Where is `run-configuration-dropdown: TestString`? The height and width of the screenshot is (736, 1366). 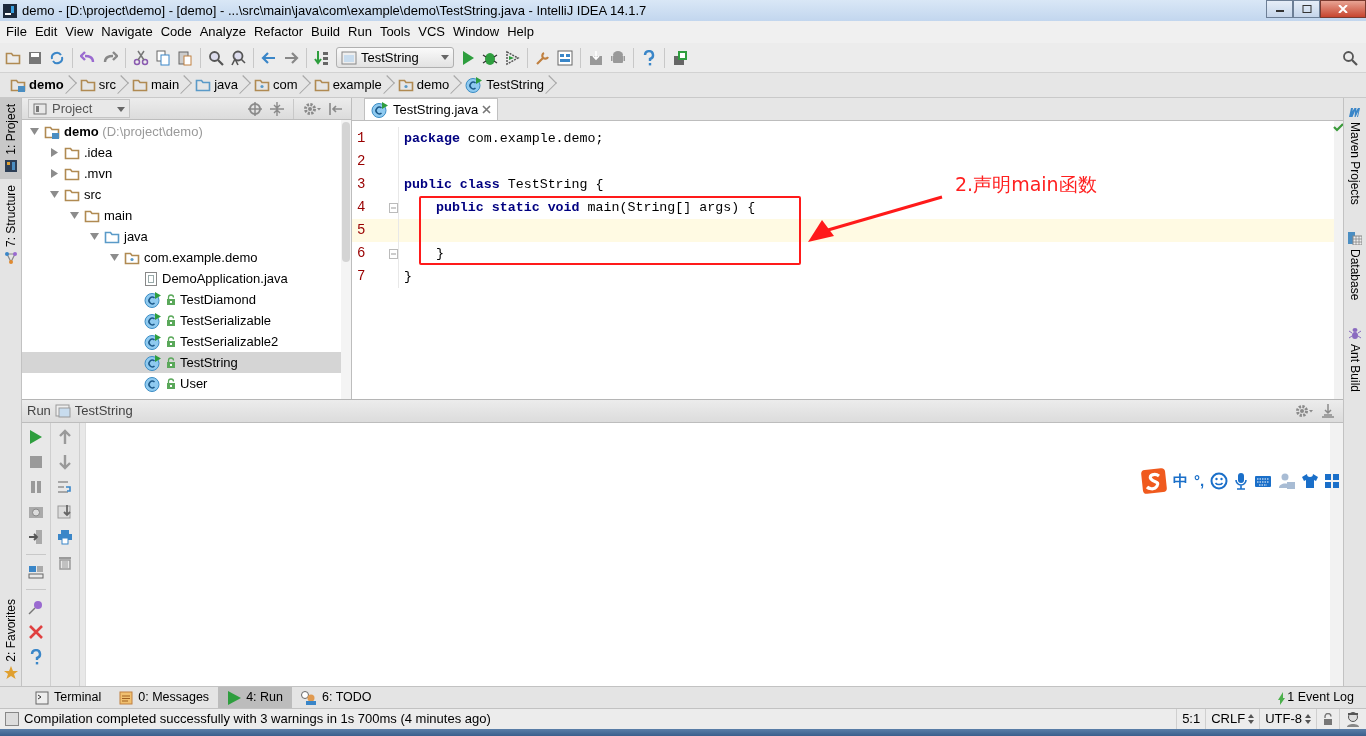
run-configuration-dropdown: TestString is located at coordinates (395, 57).